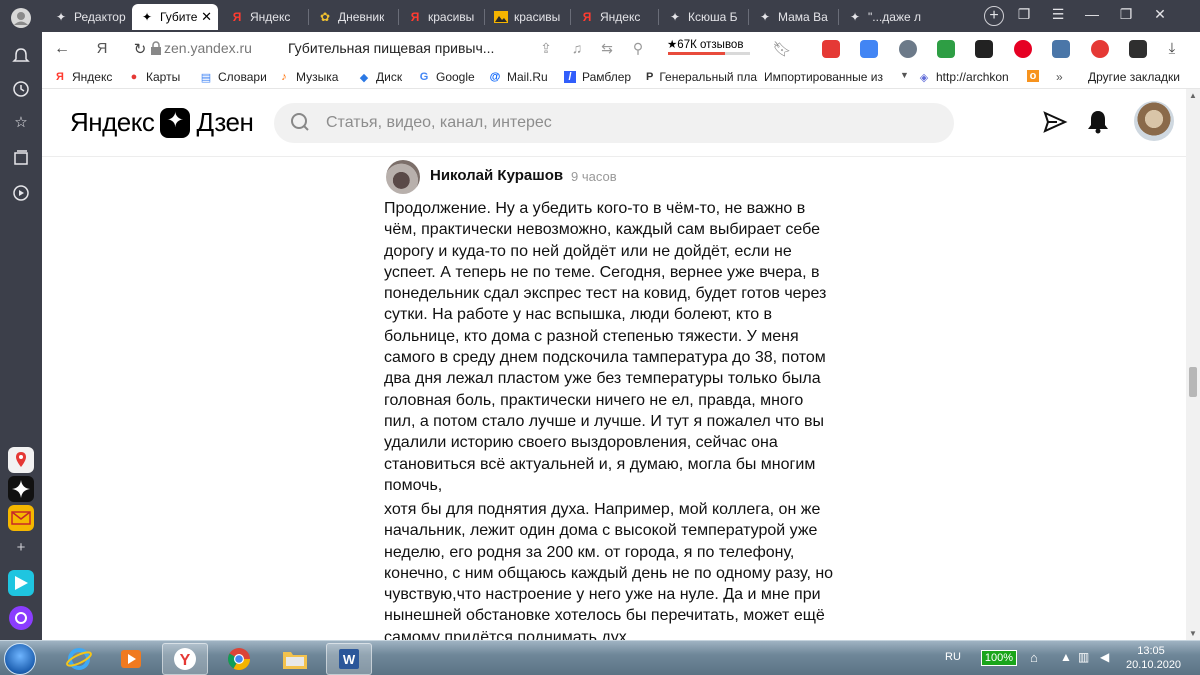 The width and height of the screenshot is (1200, 675). Describe the element at coordinates (380, 77) in the screenshot. I see `bookmark-disk: ◆ Диск` at that location.